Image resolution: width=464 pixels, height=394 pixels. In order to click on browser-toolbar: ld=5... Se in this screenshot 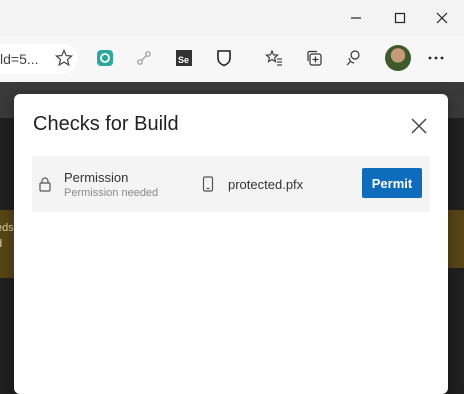, I will do `click(232, 59)`.